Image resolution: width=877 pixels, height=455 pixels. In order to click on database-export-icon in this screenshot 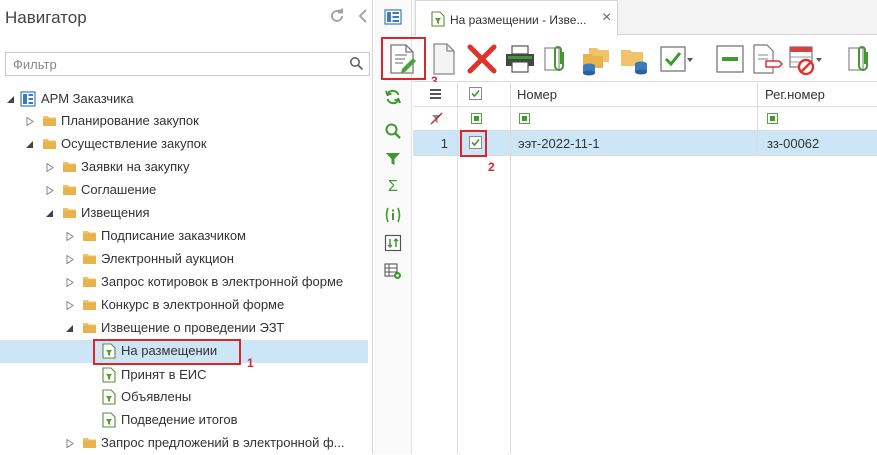, I will do `click(634, 59)`.